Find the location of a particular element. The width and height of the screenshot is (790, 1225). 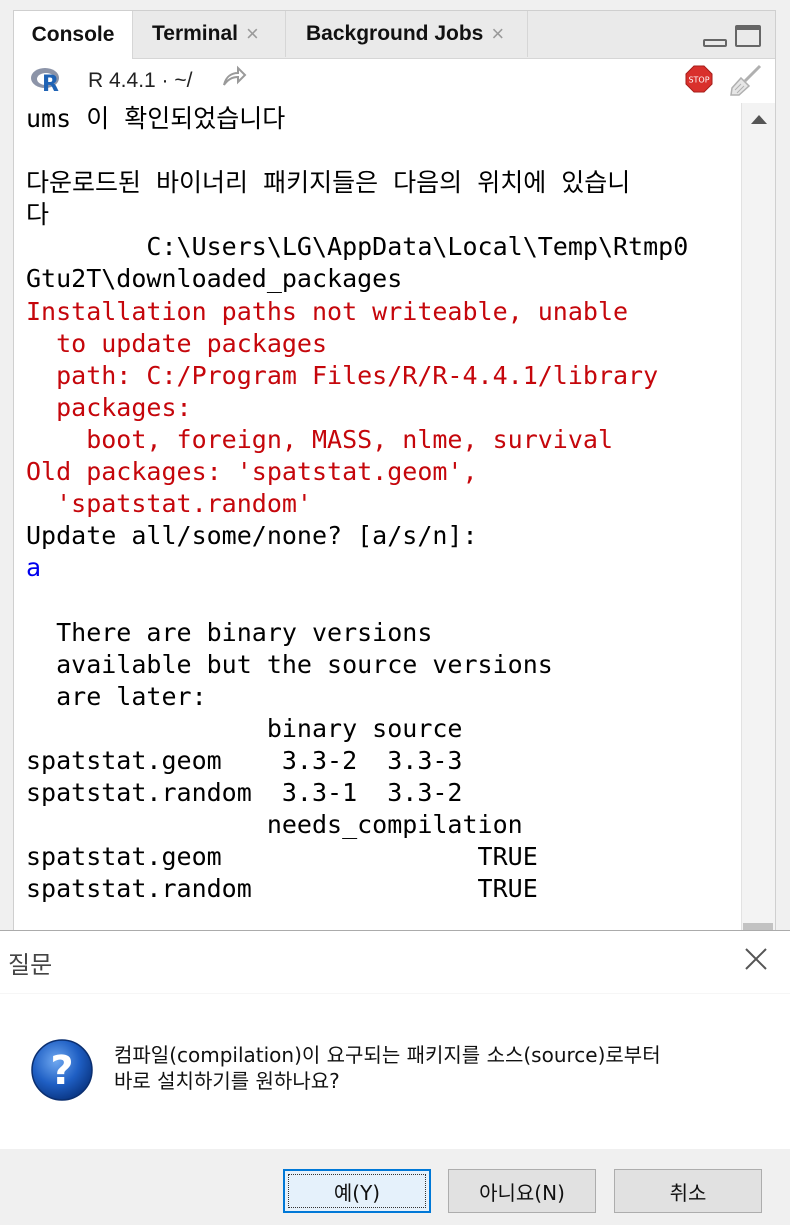

console-line: are later: is located at coordinates (116, 696).